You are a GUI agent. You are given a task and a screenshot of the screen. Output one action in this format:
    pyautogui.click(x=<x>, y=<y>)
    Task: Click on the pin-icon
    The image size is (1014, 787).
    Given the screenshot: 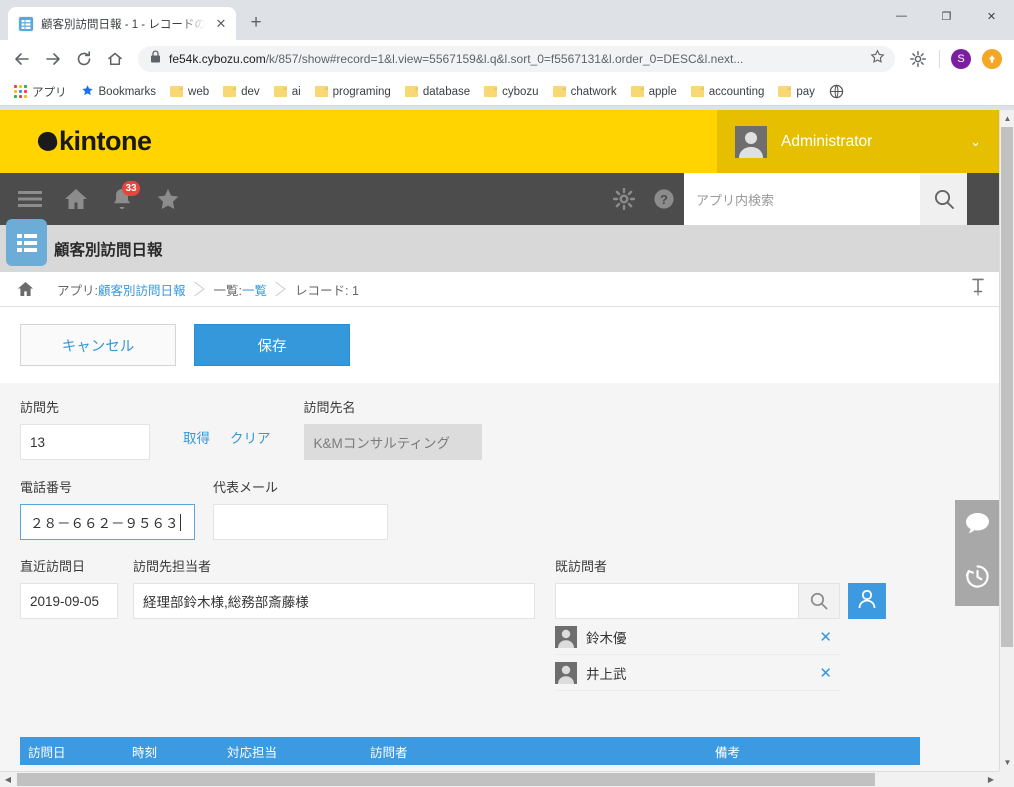 What is the action you would take?
    pyautogui.click(x=978, y=289)
    